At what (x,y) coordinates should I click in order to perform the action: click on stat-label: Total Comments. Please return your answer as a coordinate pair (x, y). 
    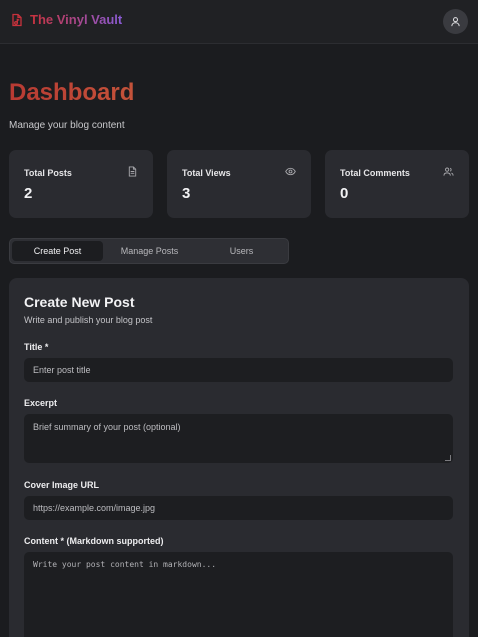
    Looking at the image, I should click on (375, 173).